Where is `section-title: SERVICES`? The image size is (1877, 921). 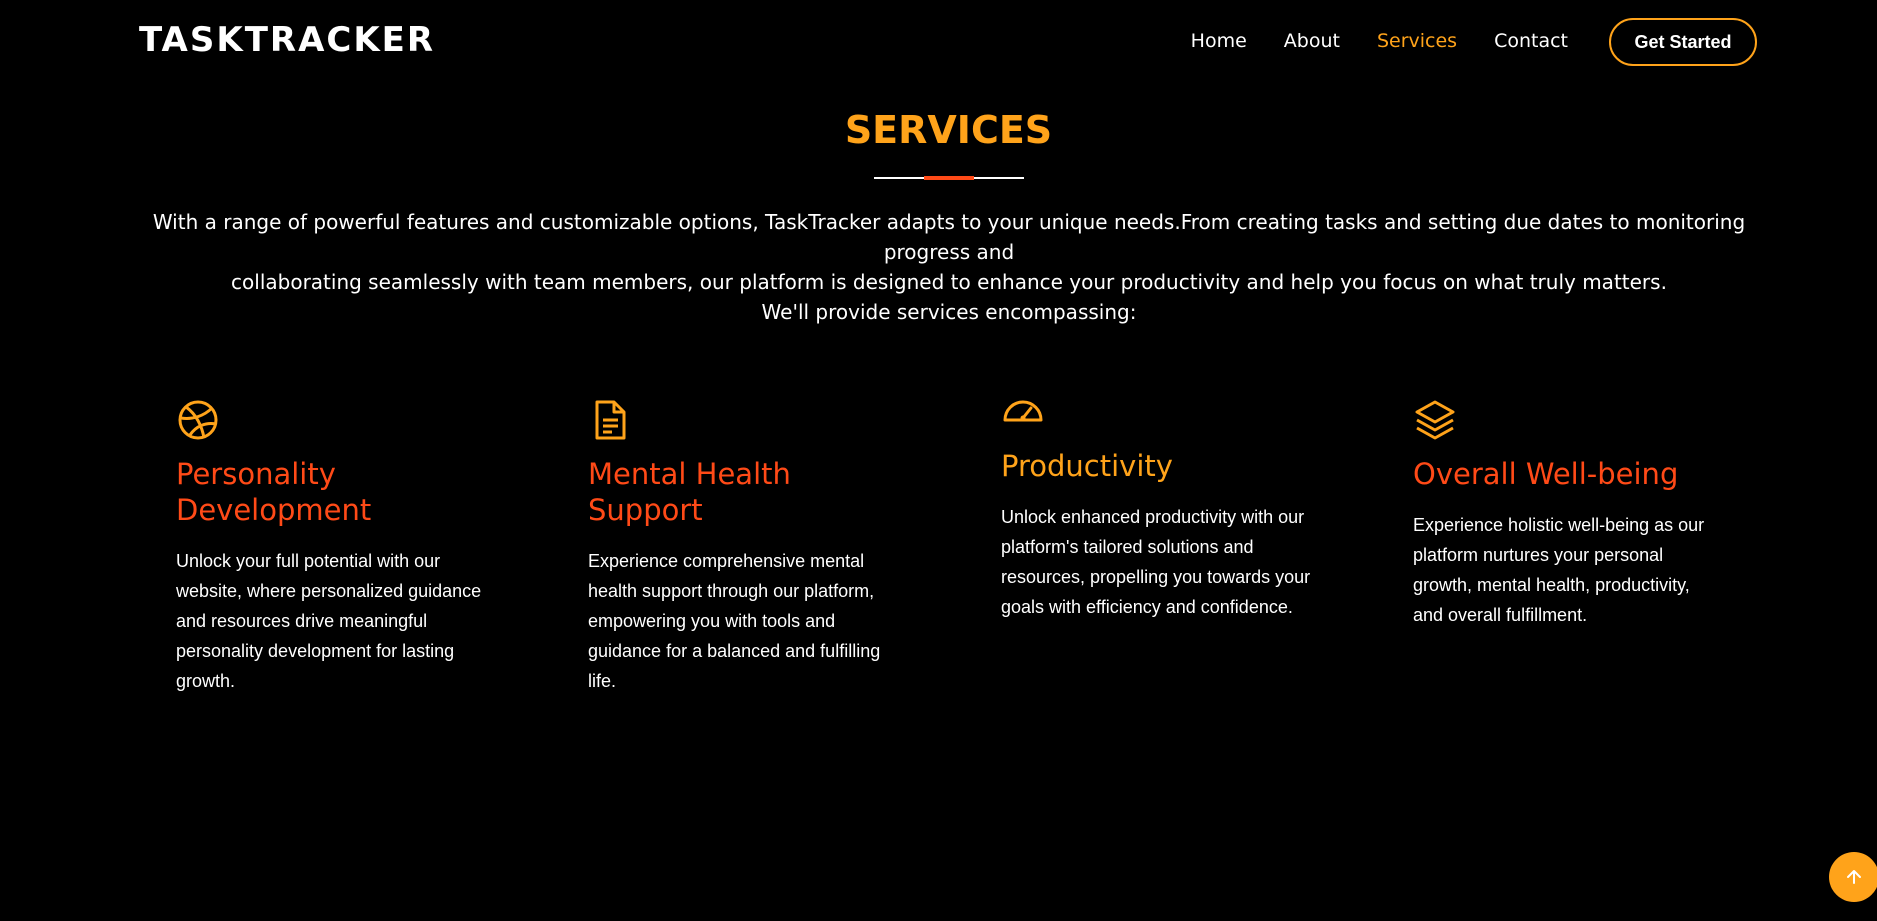 section-title: SERVICES is located at coordinates (948, 130).